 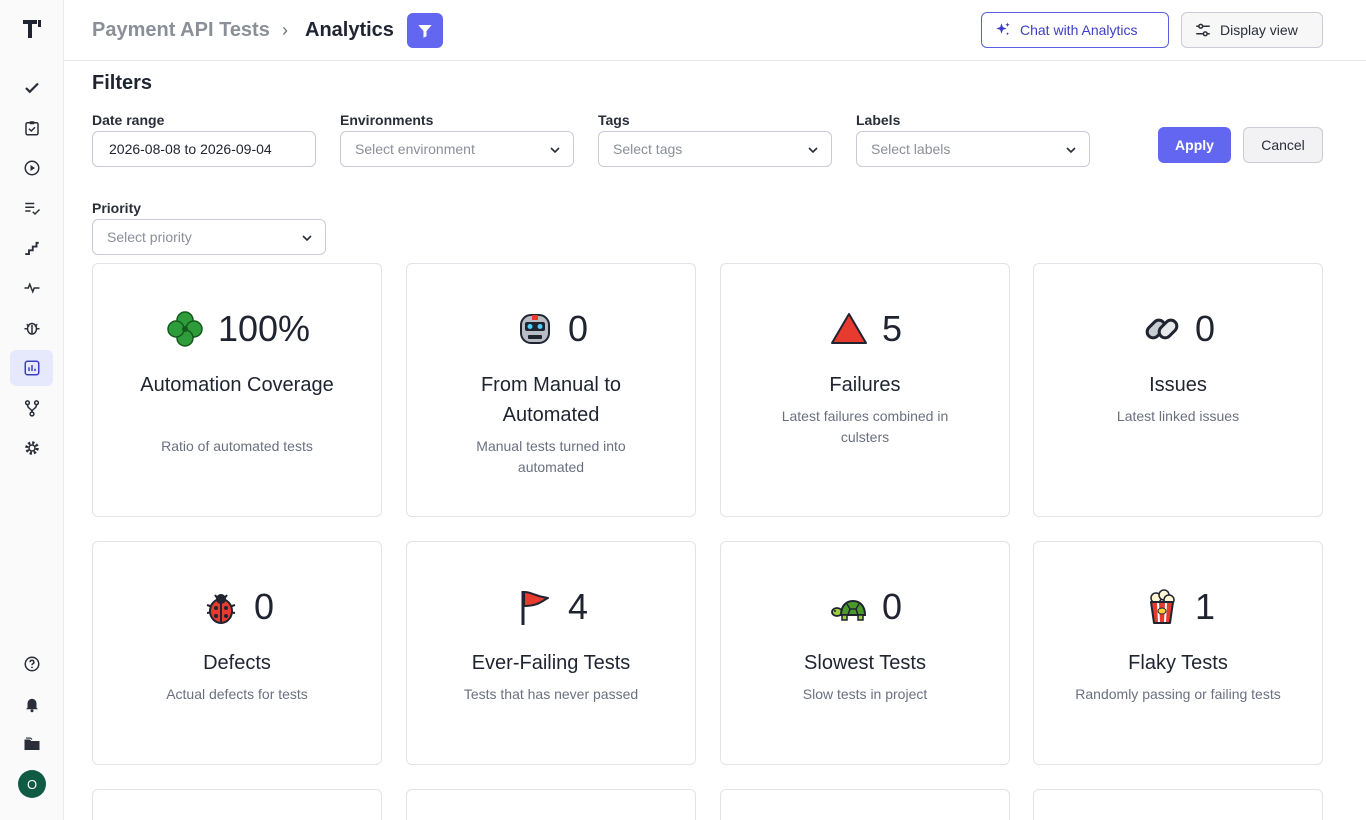 I want to click on sidebar-item-plans, so click(x=31, y=128).